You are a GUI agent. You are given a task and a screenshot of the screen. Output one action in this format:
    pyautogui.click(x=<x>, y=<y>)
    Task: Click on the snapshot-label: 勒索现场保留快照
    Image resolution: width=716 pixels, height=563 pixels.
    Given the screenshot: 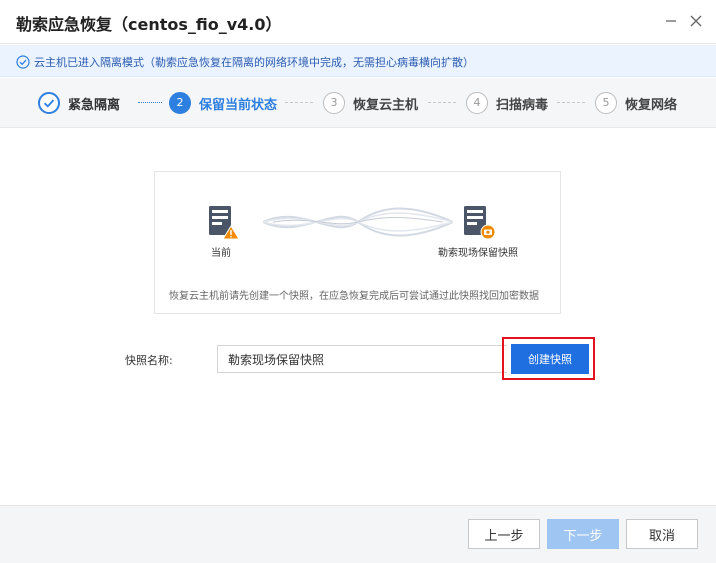 What is the action you would take?
    pyautogui.click(x=478, y=253)
    